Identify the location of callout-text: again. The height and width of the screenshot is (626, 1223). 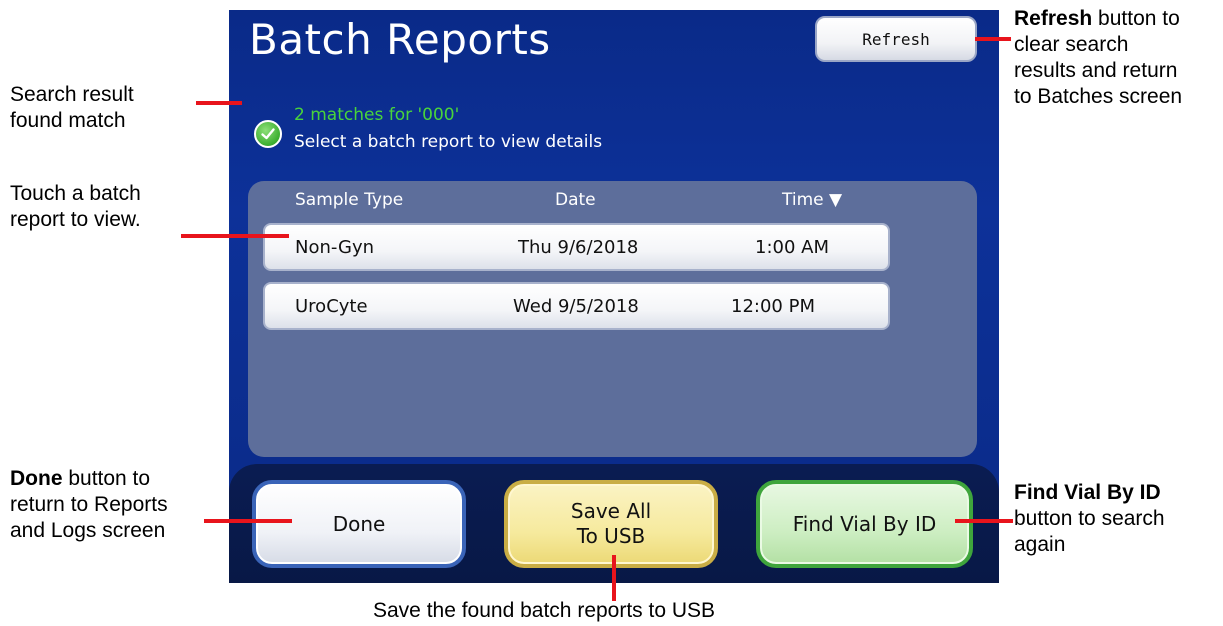
(1040, 544).